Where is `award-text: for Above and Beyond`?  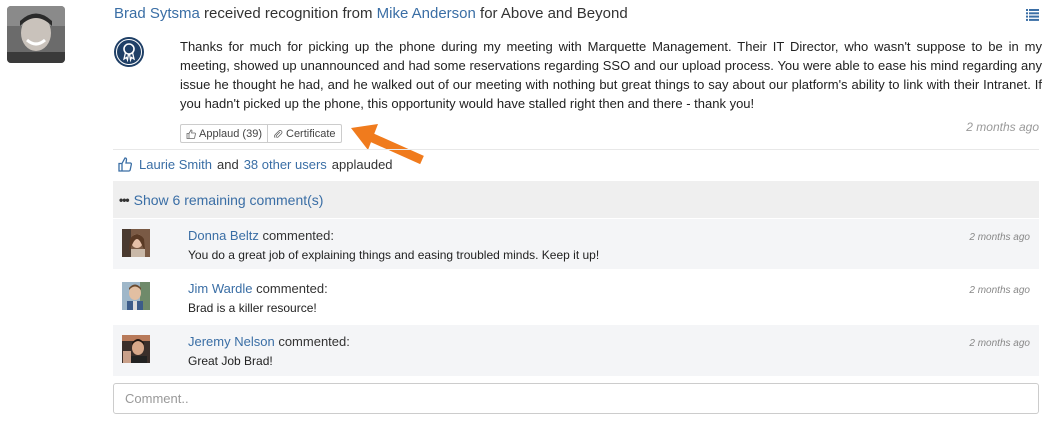 award-text: for Above and Beyond is located at coordinates (554, 13).